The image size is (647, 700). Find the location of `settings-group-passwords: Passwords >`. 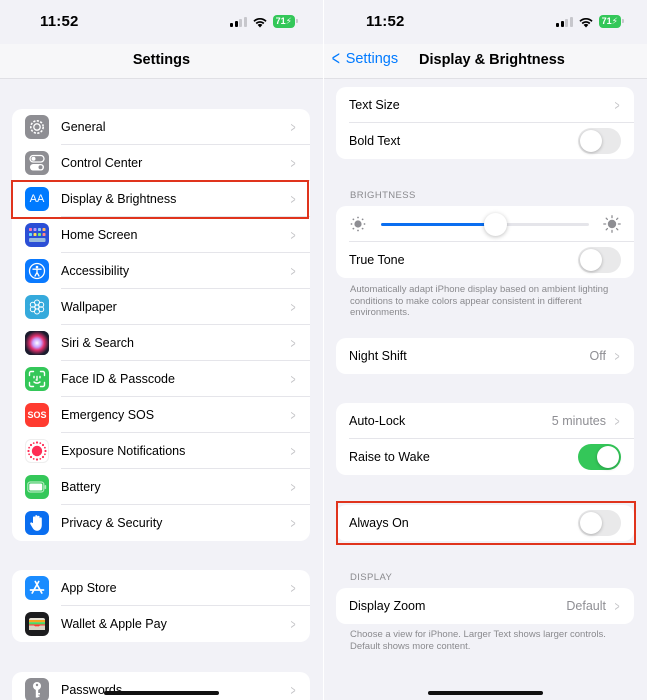

settings-group-passwords: Passwords > is located at coordinates (161, 686).